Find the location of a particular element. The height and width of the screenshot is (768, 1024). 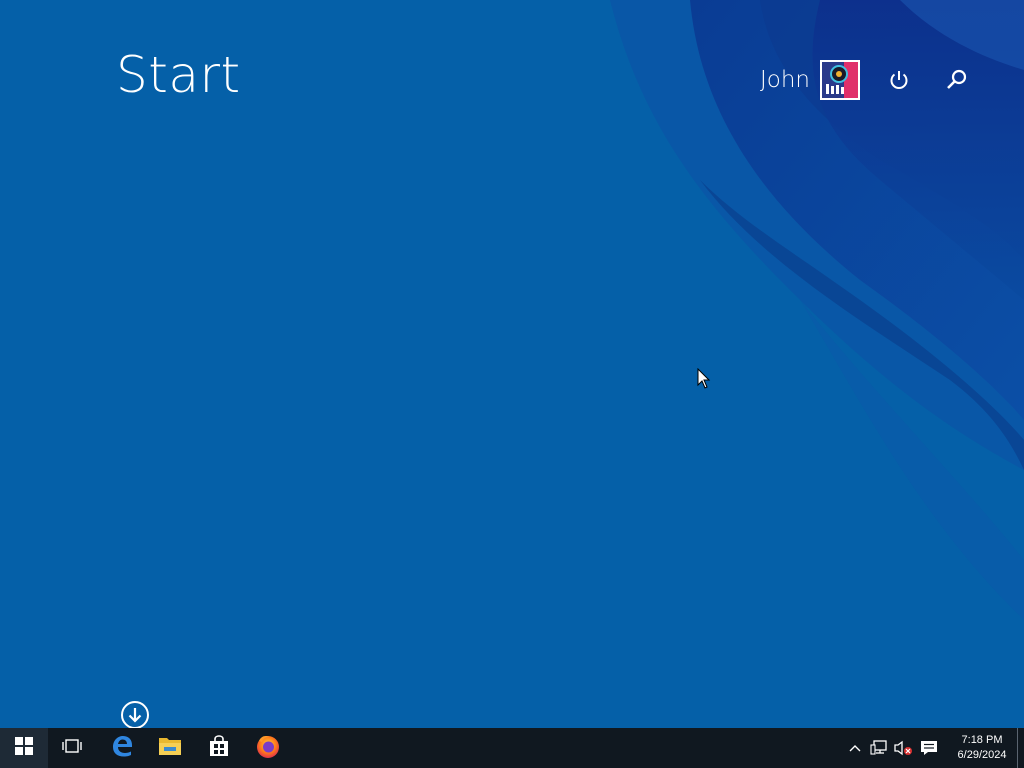

network-icon is located at coordinates (879, 748).